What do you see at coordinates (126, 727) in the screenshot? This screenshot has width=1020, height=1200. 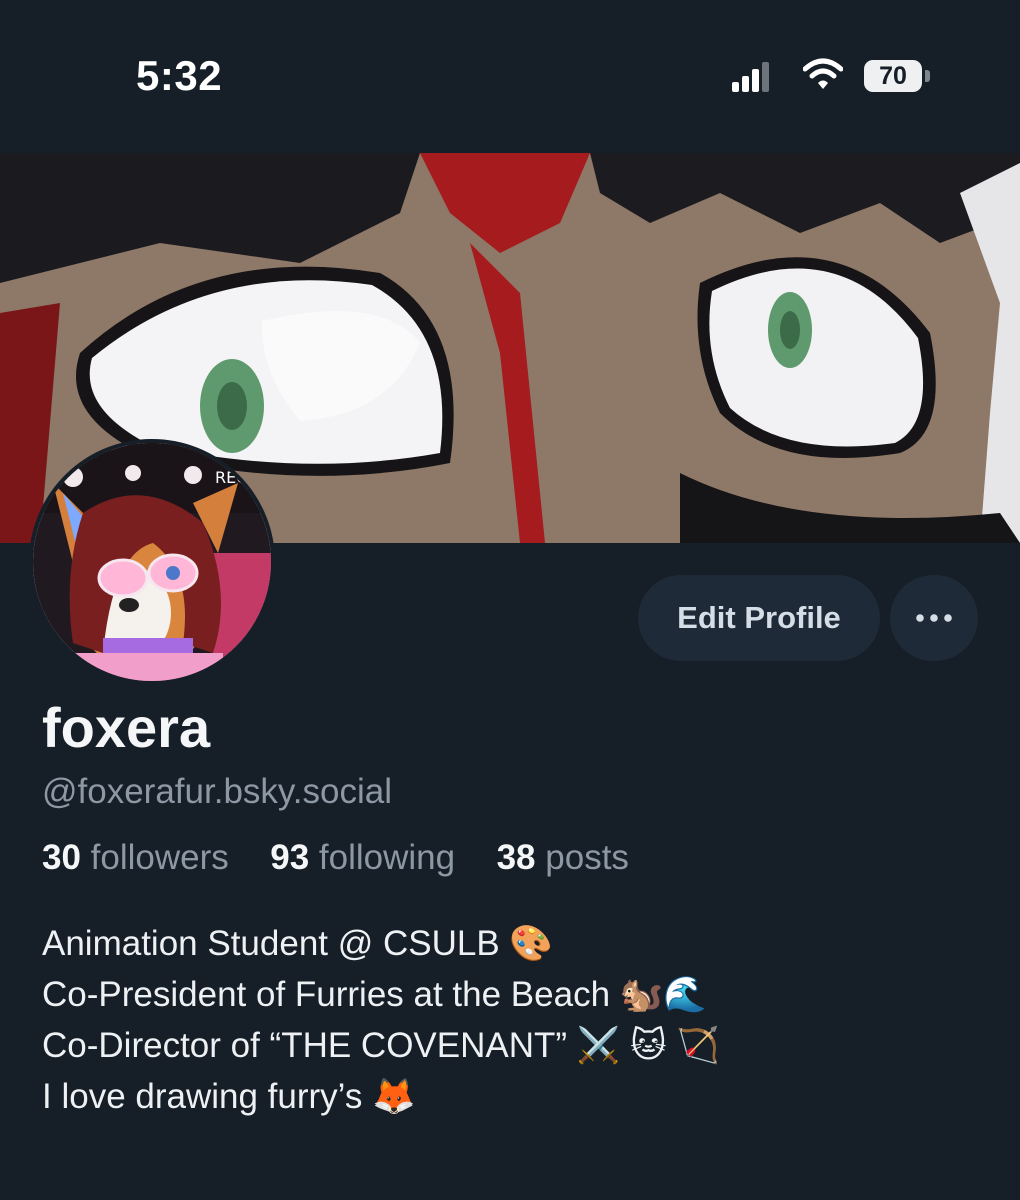 I see `display-name: foxera` at bounding box center [126, 727].